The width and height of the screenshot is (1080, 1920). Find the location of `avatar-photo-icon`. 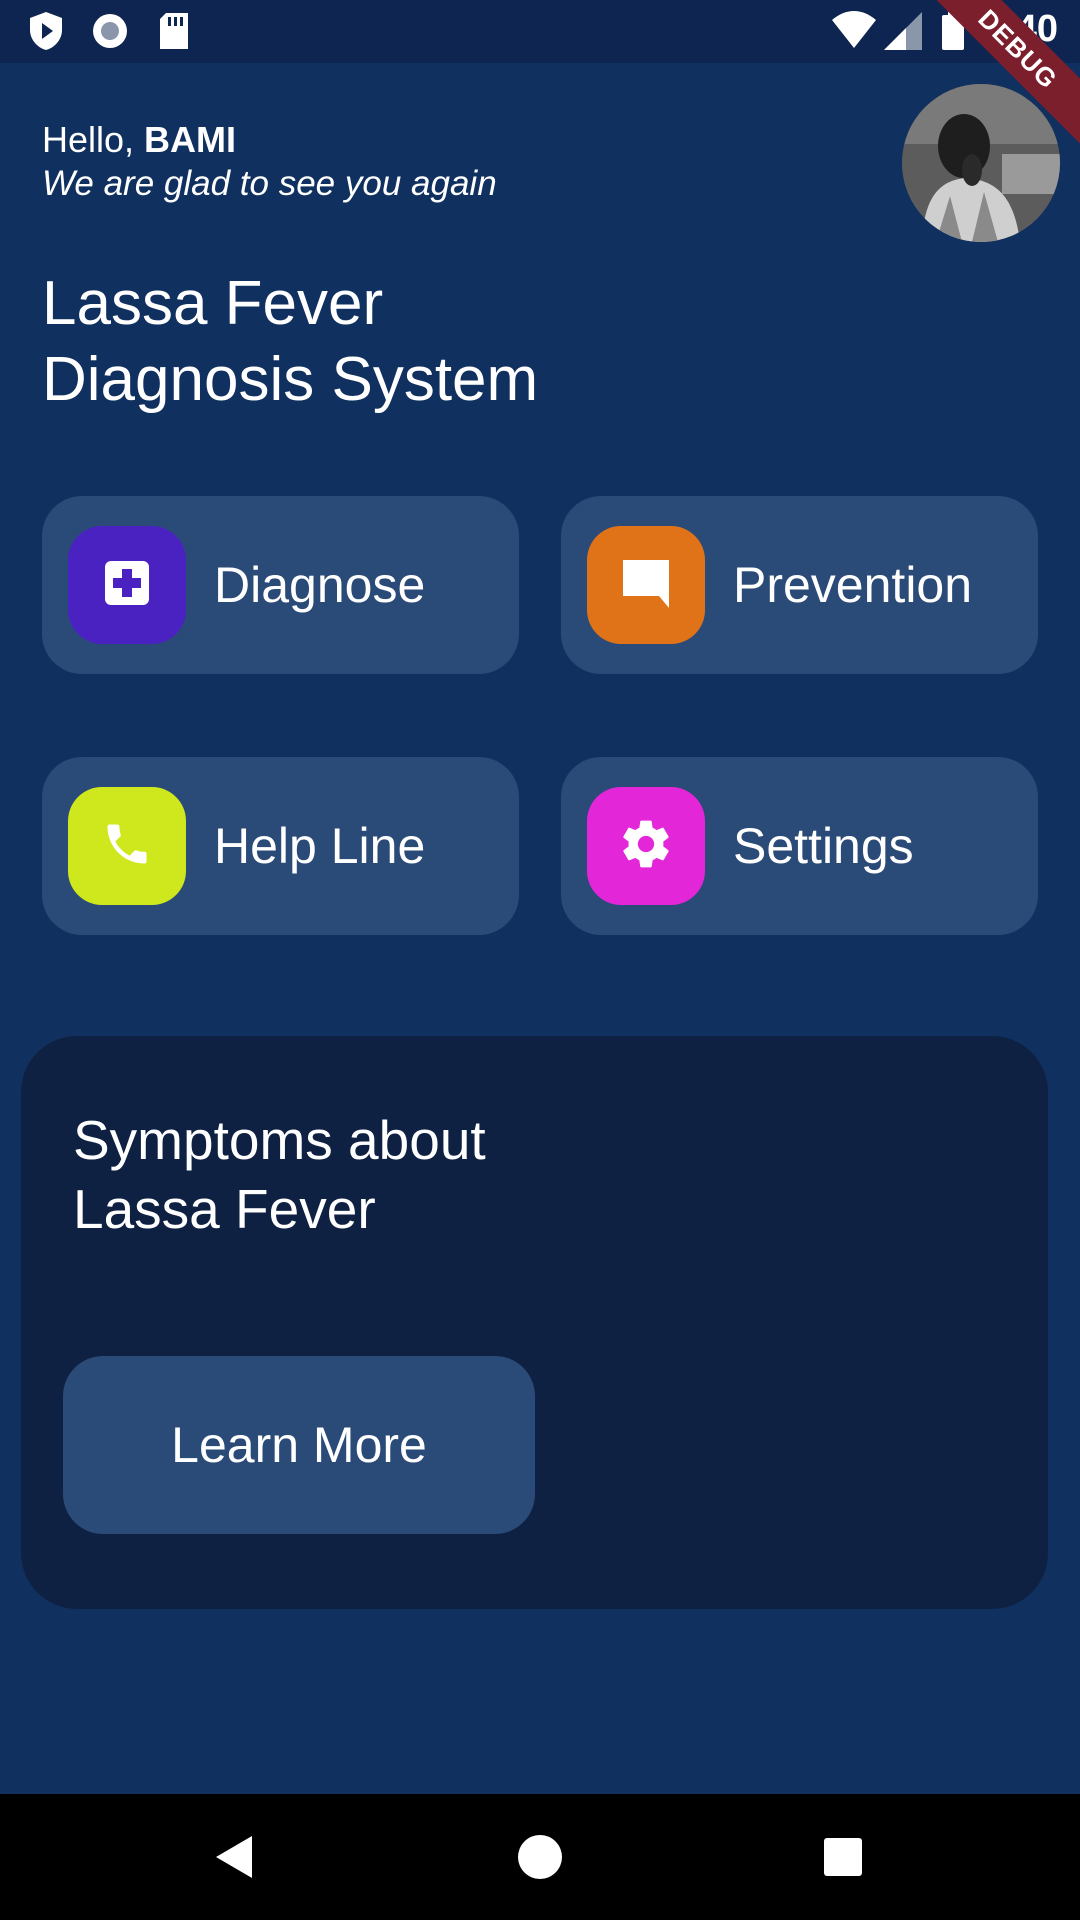

avatar-photo-icon is located at coordinates (981, 163).